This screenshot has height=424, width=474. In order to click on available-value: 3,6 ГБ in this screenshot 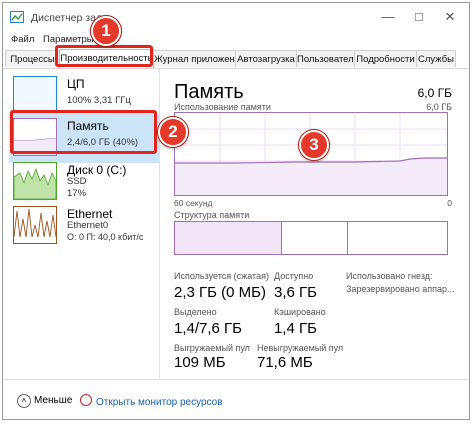, I will do `click(295, 292)`.